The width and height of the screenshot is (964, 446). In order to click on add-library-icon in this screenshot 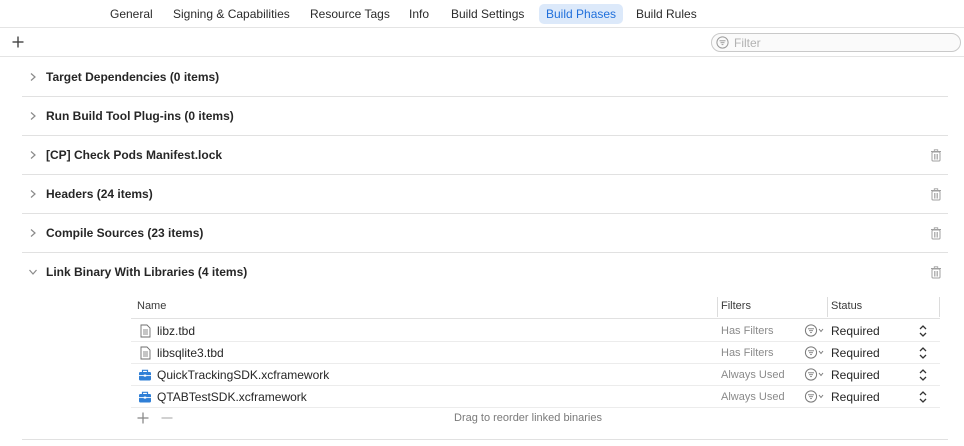, I will do `click(143, 418)`.